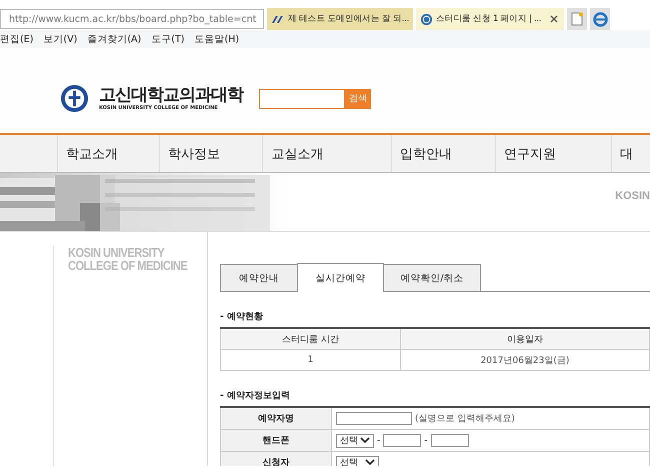 This screenshot has height=471, width=650. I want to click on menu-item: 즐겨찾기(A), so click(114, 39).